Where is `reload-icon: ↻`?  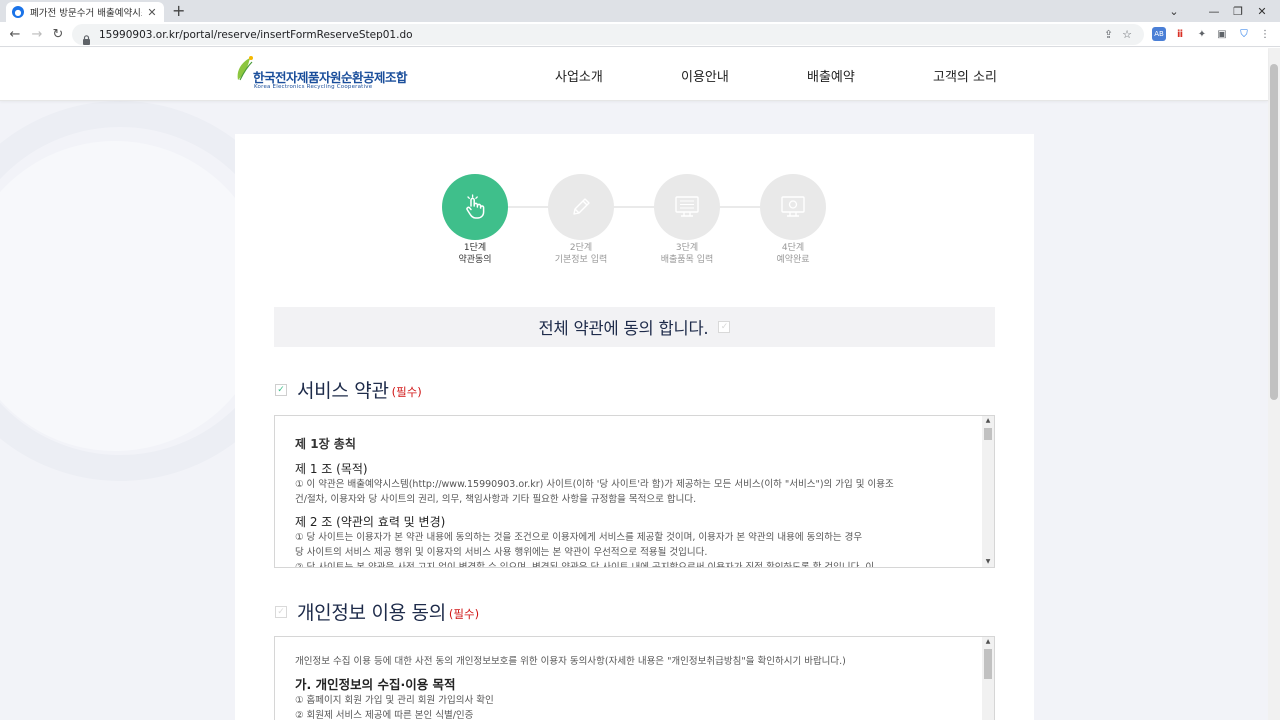 reload-icon: ↻ is located at coordinates (58, 34).